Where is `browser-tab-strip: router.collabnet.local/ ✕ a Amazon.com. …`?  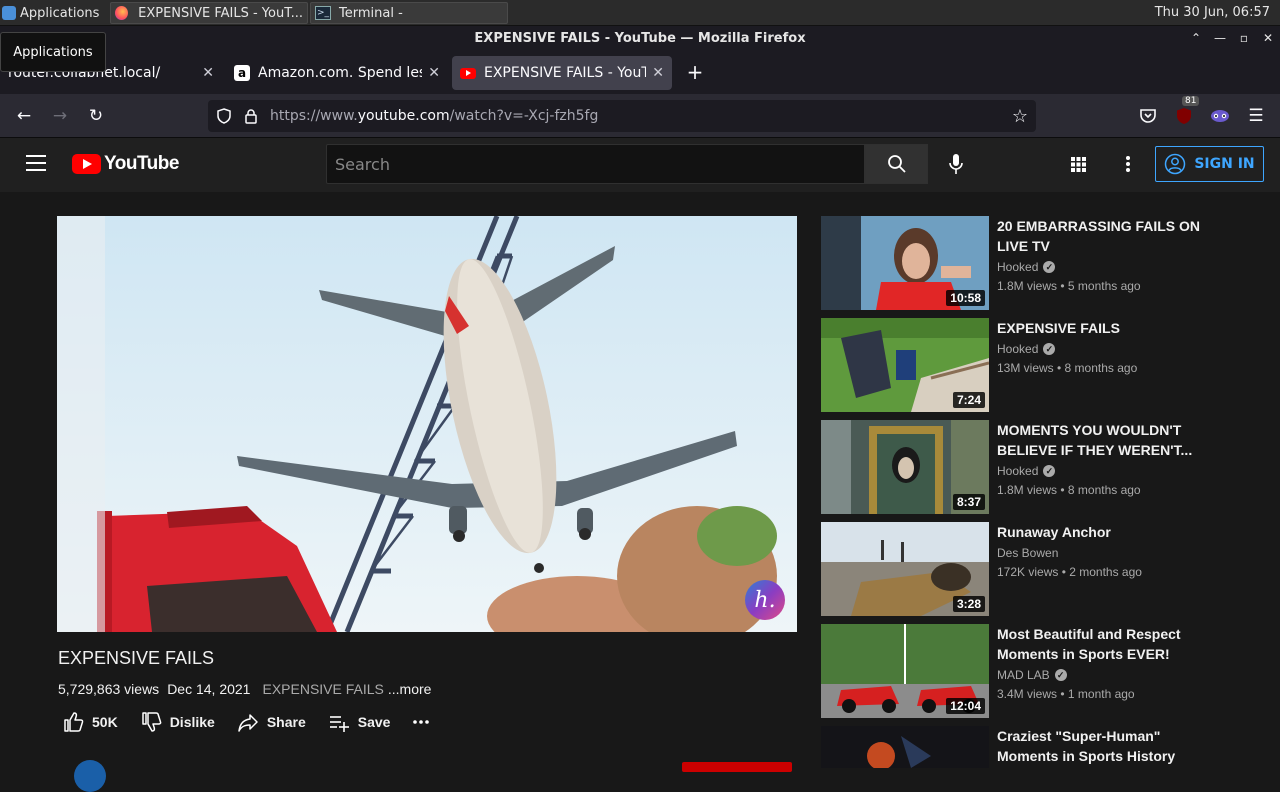 browser-tab-strip: router.collabnet.local/ ✕ a Amazon.com. … is located at coordinates (640, 72).